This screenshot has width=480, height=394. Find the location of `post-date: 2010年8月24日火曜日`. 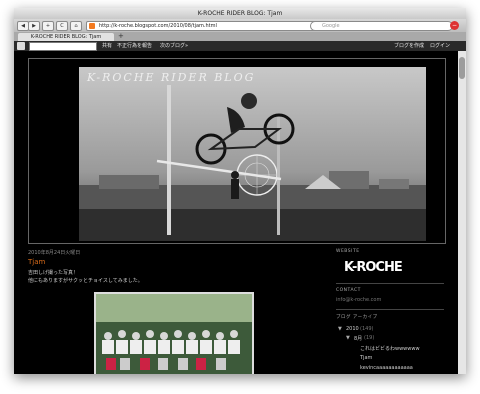

post-date: 2010年8月24日火曜日 is located at coordinates (54, 253).